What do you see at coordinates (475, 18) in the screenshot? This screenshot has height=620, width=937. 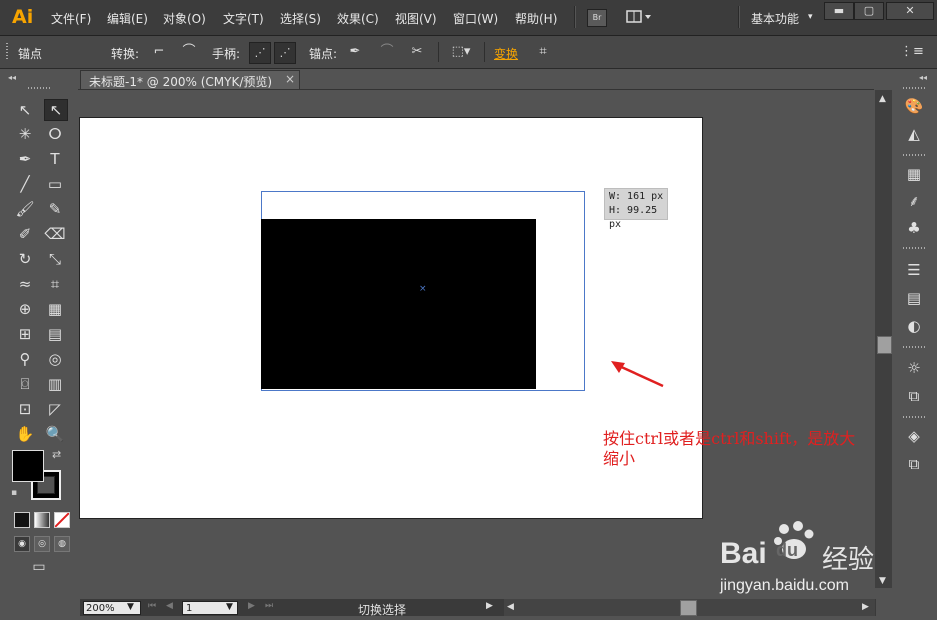 I see `menu-window: 窗口(W)` at bounding box center [475, 18].